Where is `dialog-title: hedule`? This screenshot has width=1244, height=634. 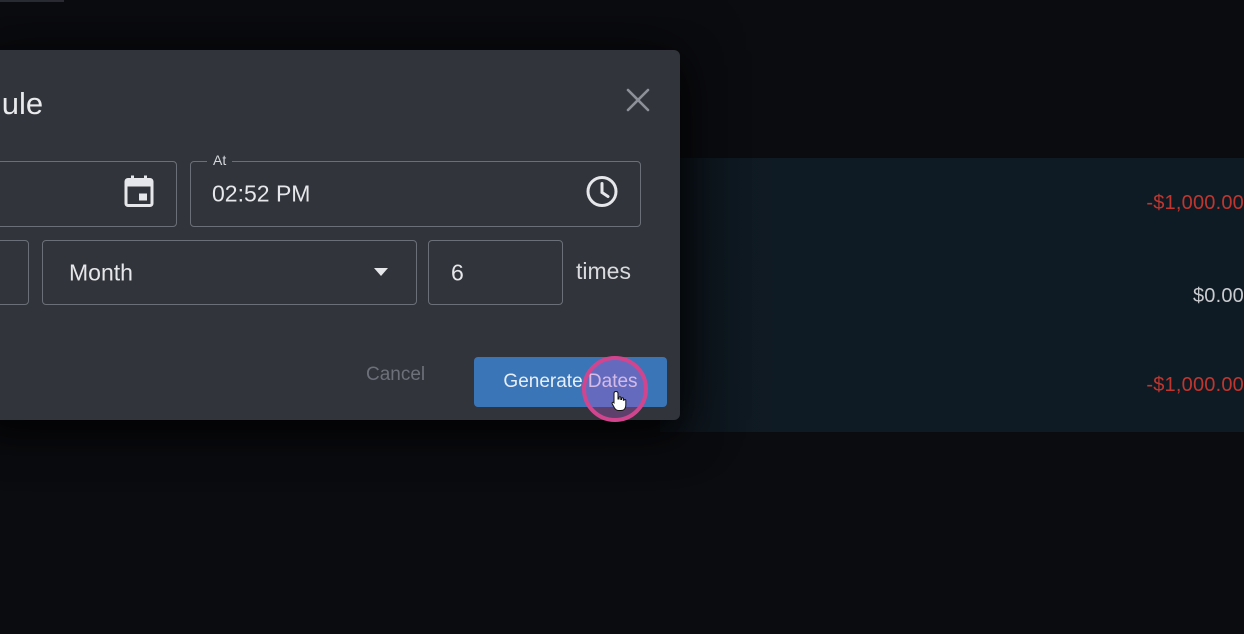
dialog-title: hedule is located at coordinates (22, 103).